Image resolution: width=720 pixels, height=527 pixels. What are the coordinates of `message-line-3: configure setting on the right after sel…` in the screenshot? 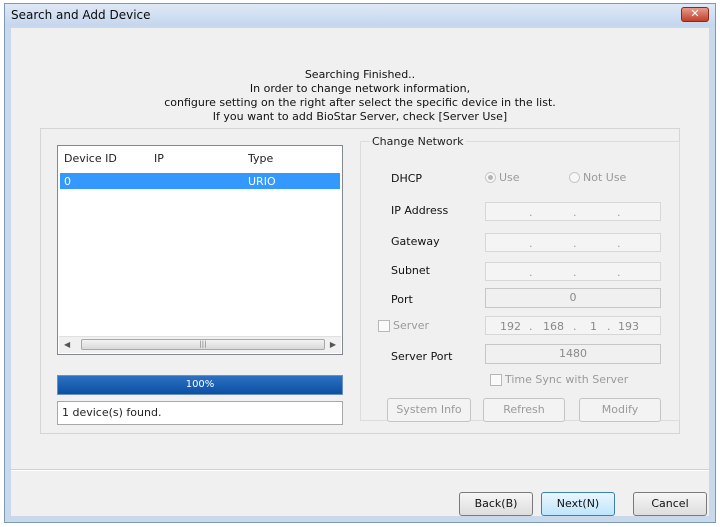 It's located at (360, 102).